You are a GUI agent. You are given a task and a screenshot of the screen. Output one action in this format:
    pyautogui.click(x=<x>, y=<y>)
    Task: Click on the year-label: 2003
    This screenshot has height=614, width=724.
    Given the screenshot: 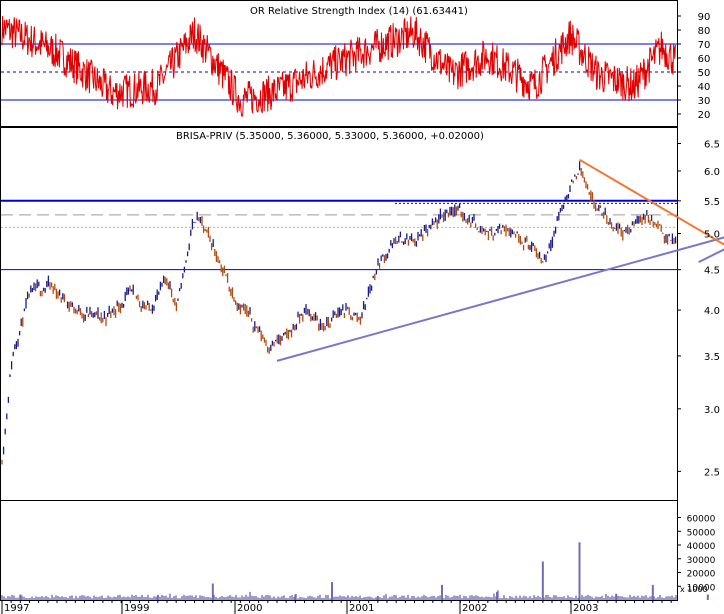 What is the action you would take?
    pyautogui.click(x=585, y=608)
    